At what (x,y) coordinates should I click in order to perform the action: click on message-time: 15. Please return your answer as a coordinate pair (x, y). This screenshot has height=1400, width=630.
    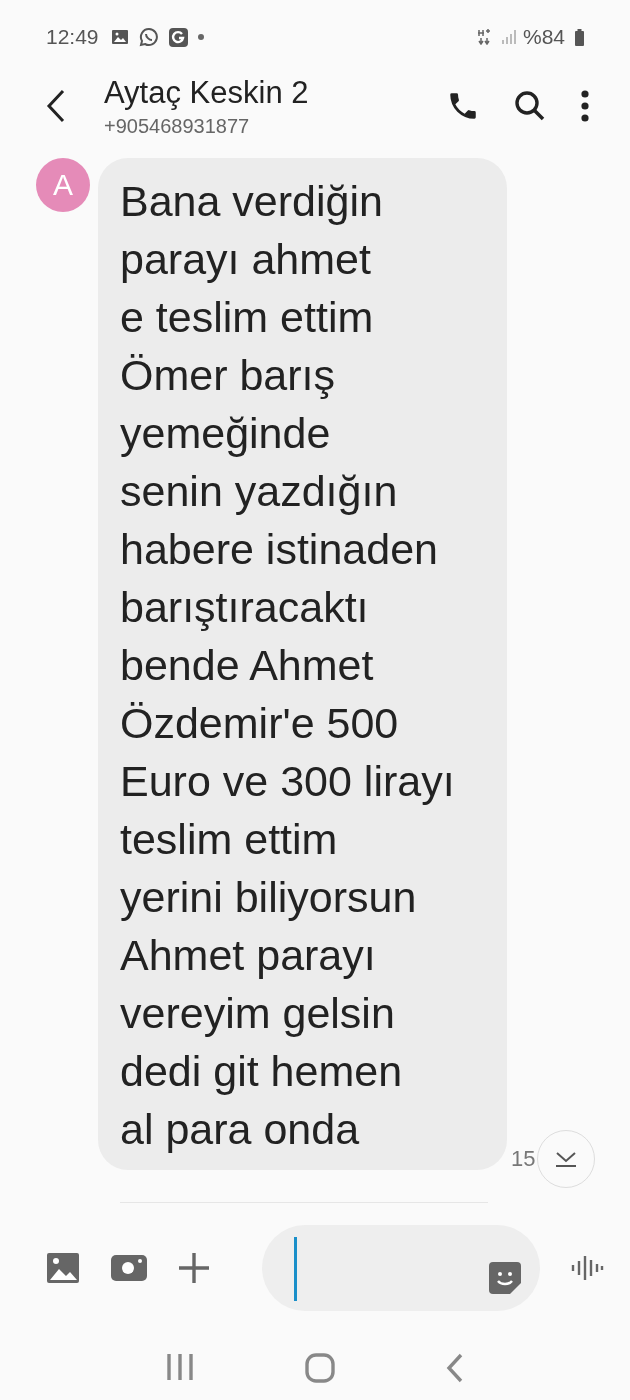
    Looking at the image, I should click on (523, 1159).